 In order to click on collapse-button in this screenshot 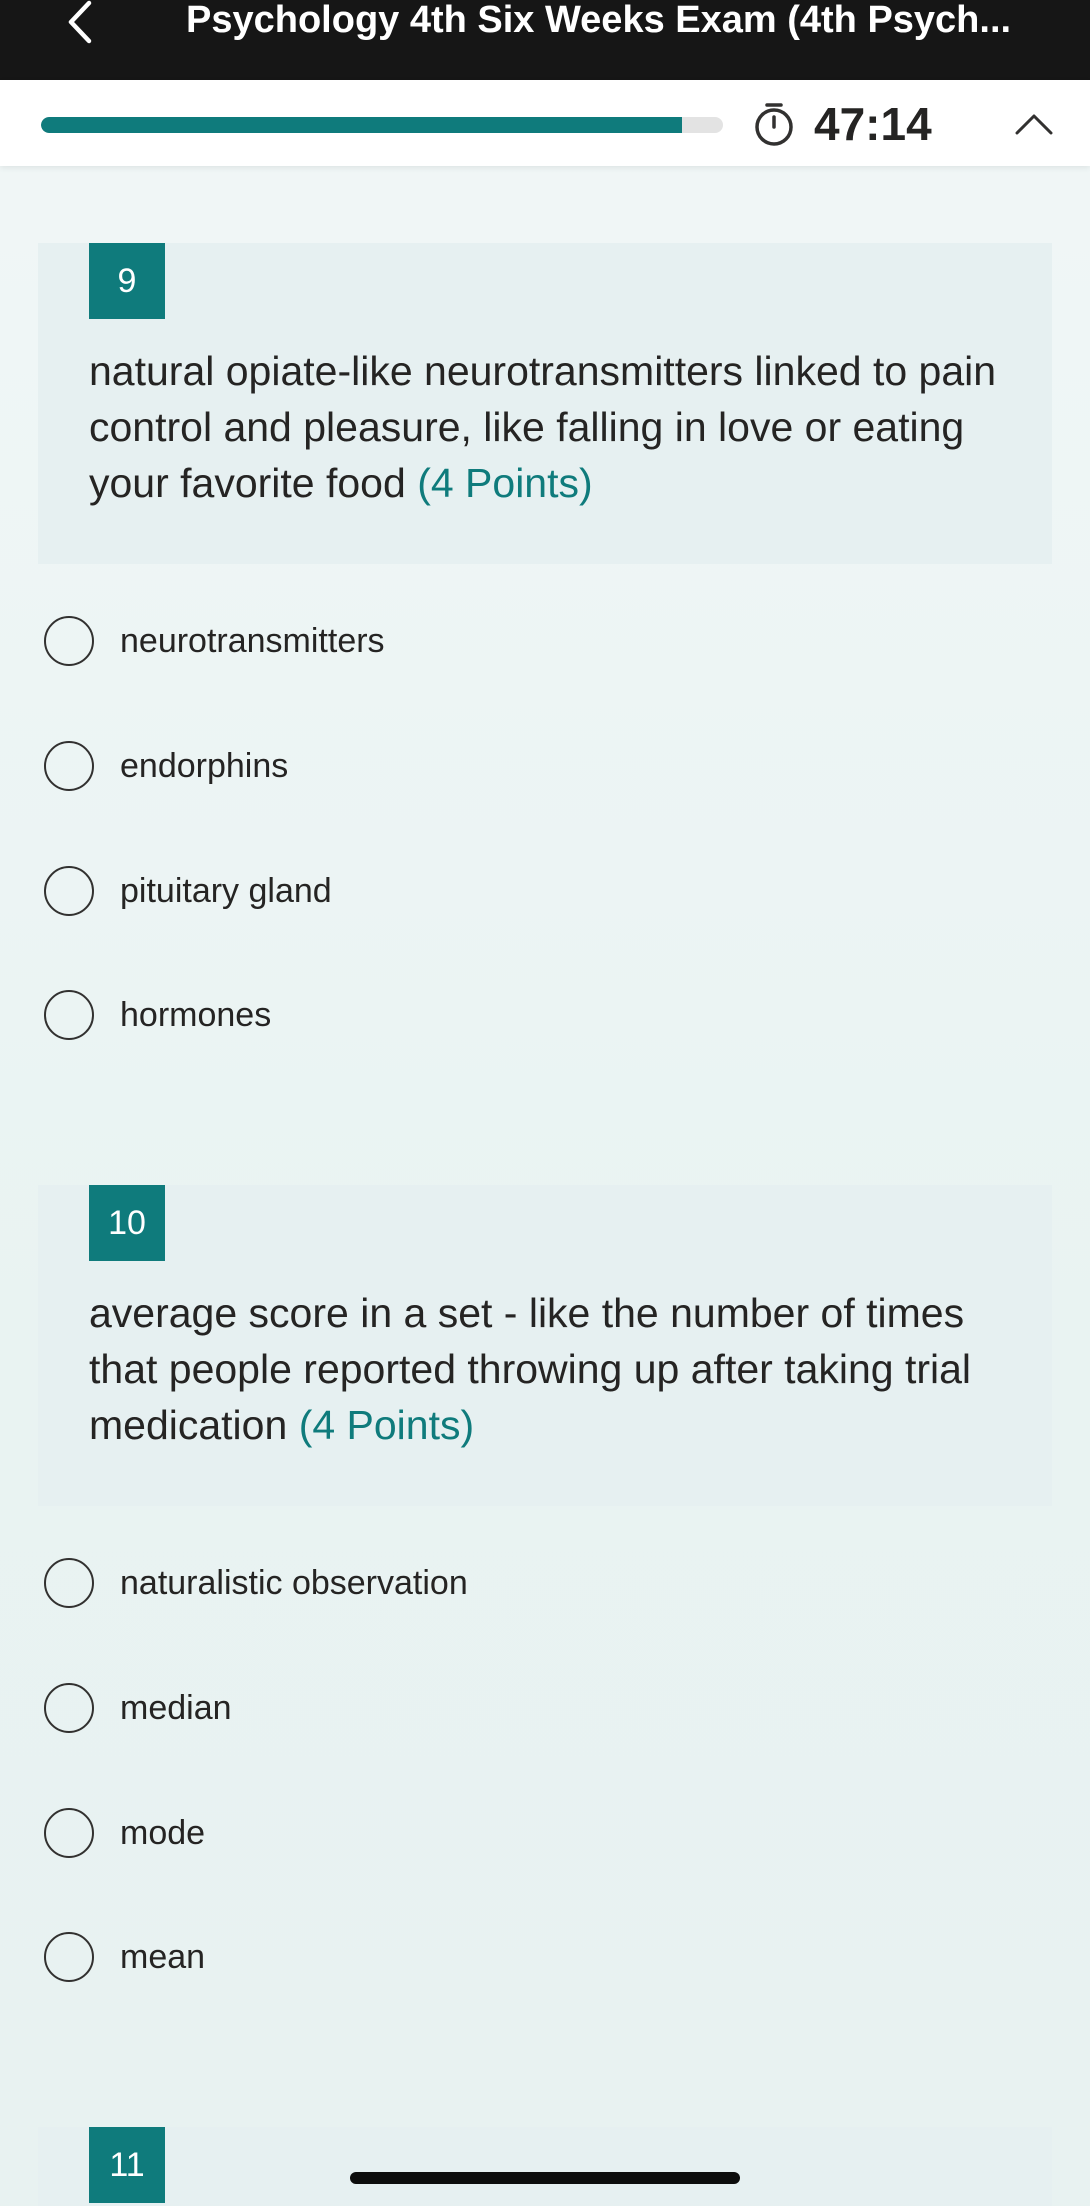, I will do `click(1034, 124)`.